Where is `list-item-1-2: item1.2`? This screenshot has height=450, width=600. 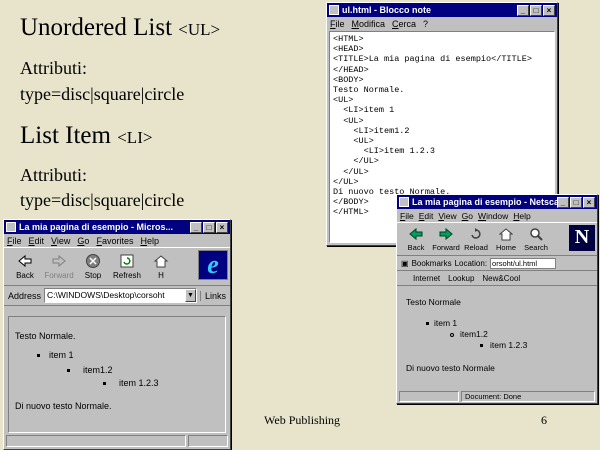 list-item-1-2: item1.2 is located at coordinates (98, 370).